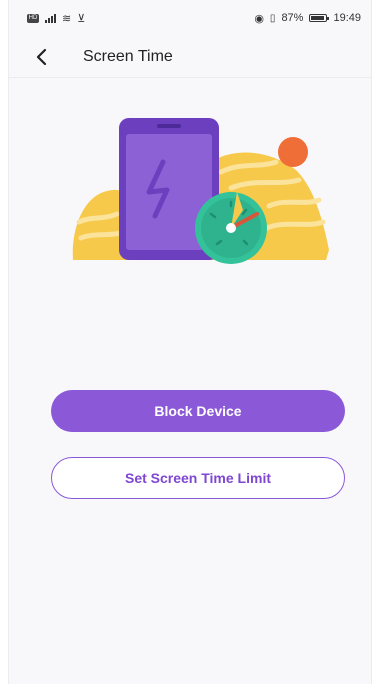  Describe the element at coordinates (292, 18) in the screenshot. I see `battery-percent: 87%` at that location.